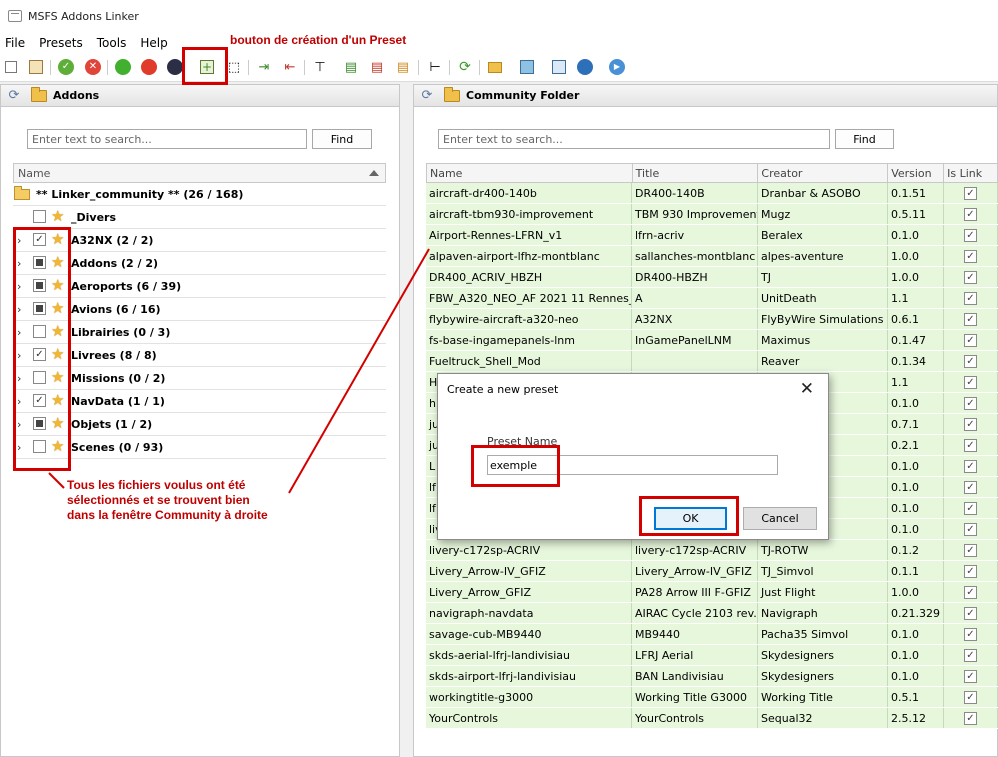 Image resolution: width=998 pixels, height=757 pixels. Describe the element at coordinates (503, 389) in the screenshot. I see `dialog-title: Create a new preset` at that location.